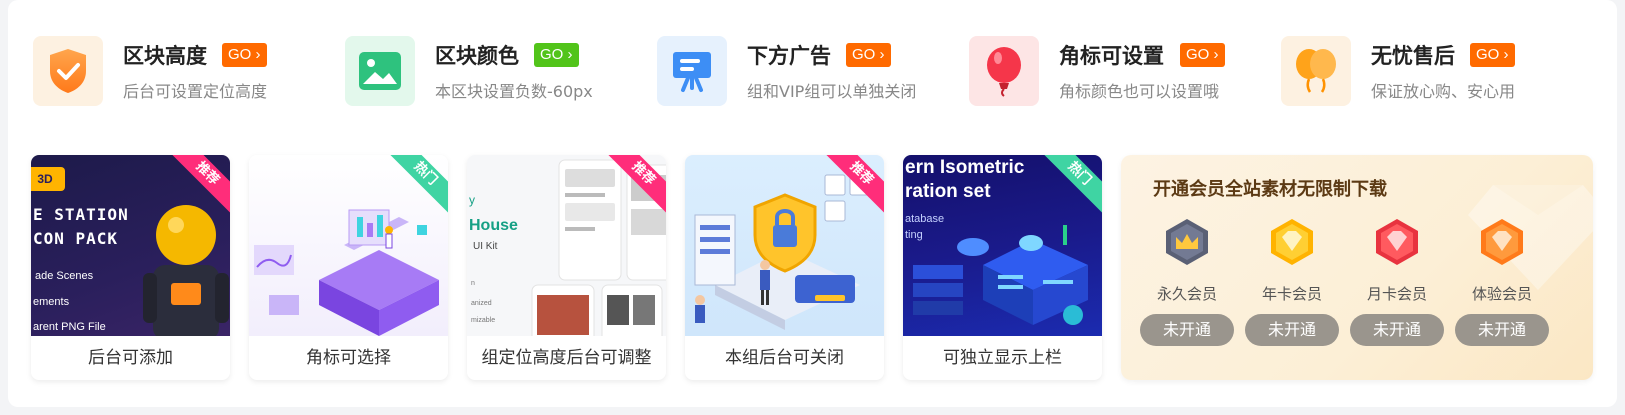 The image size is (1625, 415). What do you see at coordinates (81, 214) in the screenshot?
I see `thumb-line: E STATION` at bounding box center [81, 214].